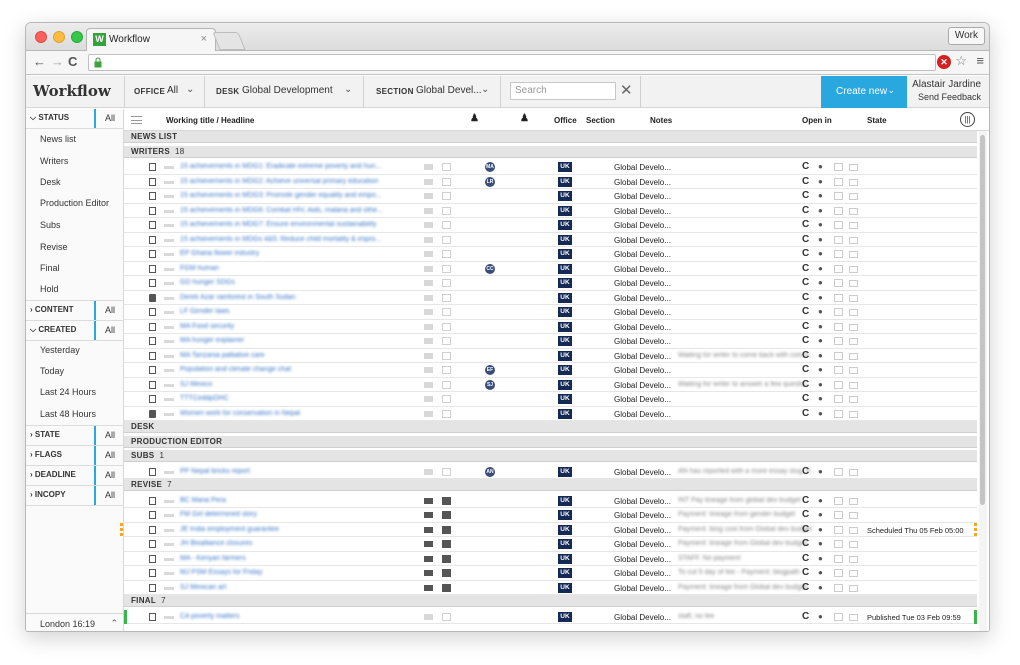 Image resolution: width=1020 pixels, height=665 pixels. I want to click on sidebar-item-news-list: News list, so click(58, 139).